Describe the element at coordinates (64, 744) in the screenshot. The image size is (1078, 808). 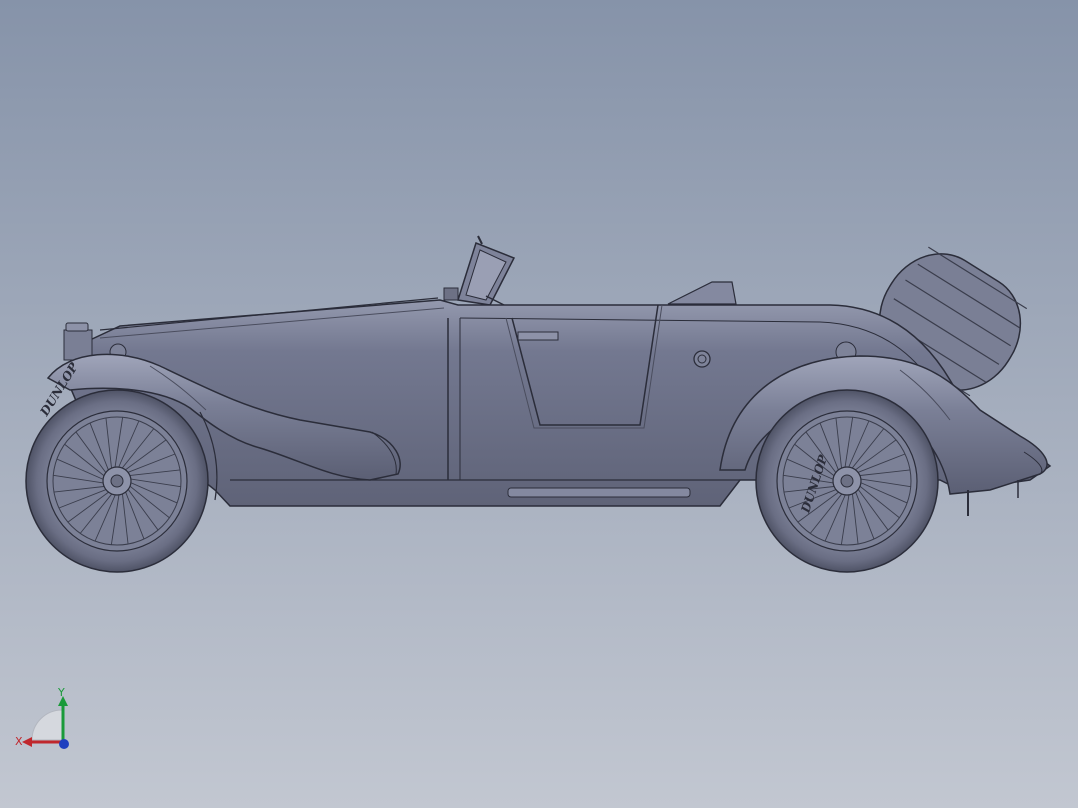
I see `z-axis-dot` at that location.